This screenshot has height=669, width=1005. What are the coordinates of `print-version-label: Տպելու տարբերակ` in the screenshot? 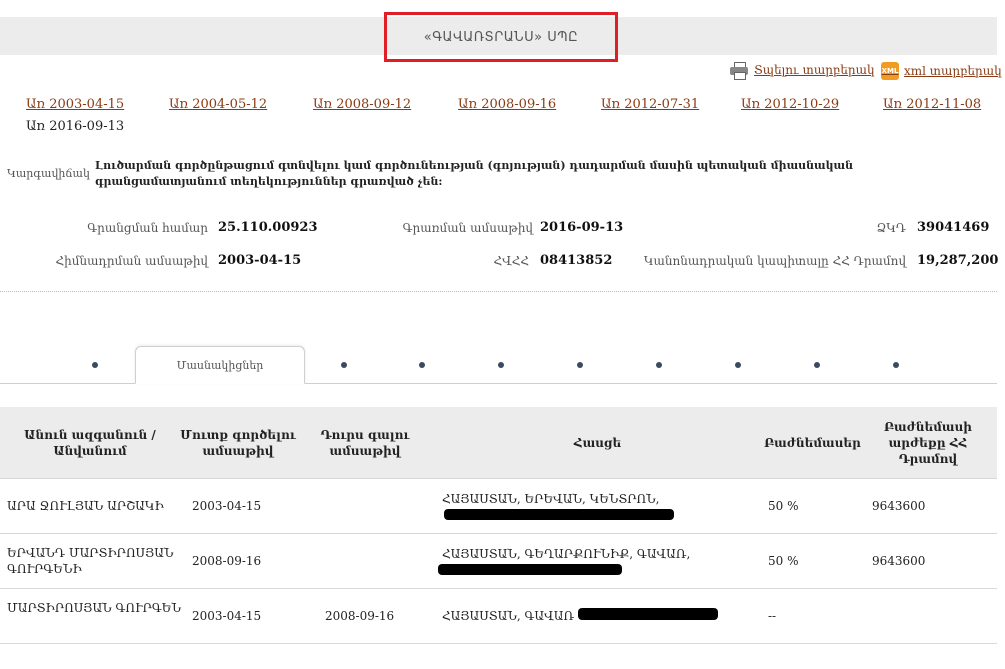 It's located at (814, 70).